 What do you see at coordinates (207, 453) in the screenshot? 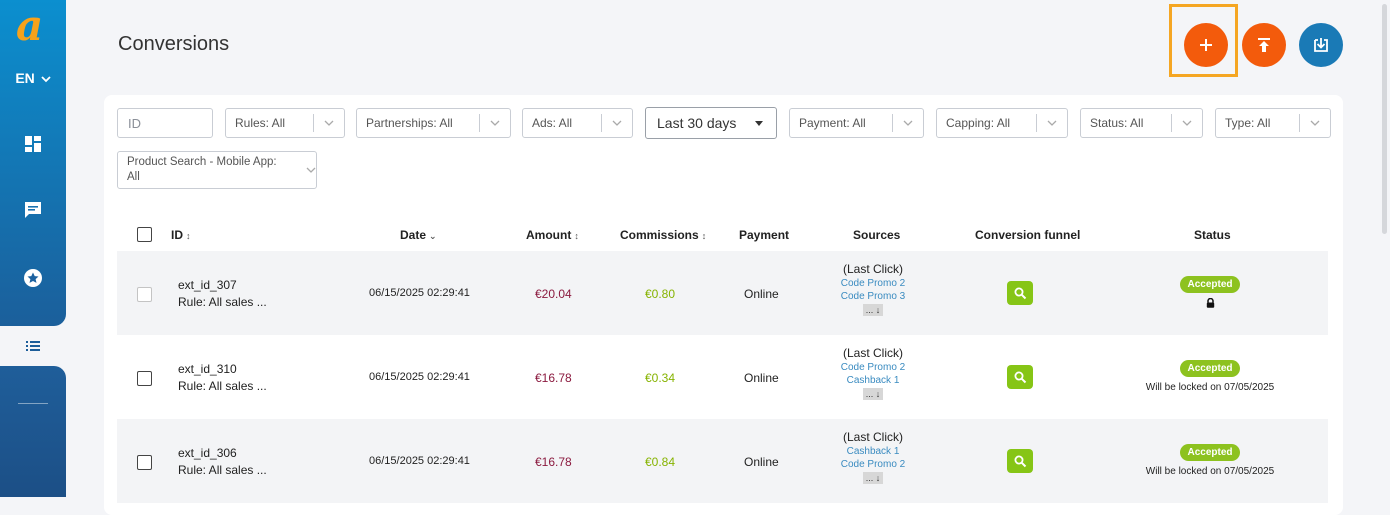
I see `row-id: ext_id_306` at bounding box center [207, 453].